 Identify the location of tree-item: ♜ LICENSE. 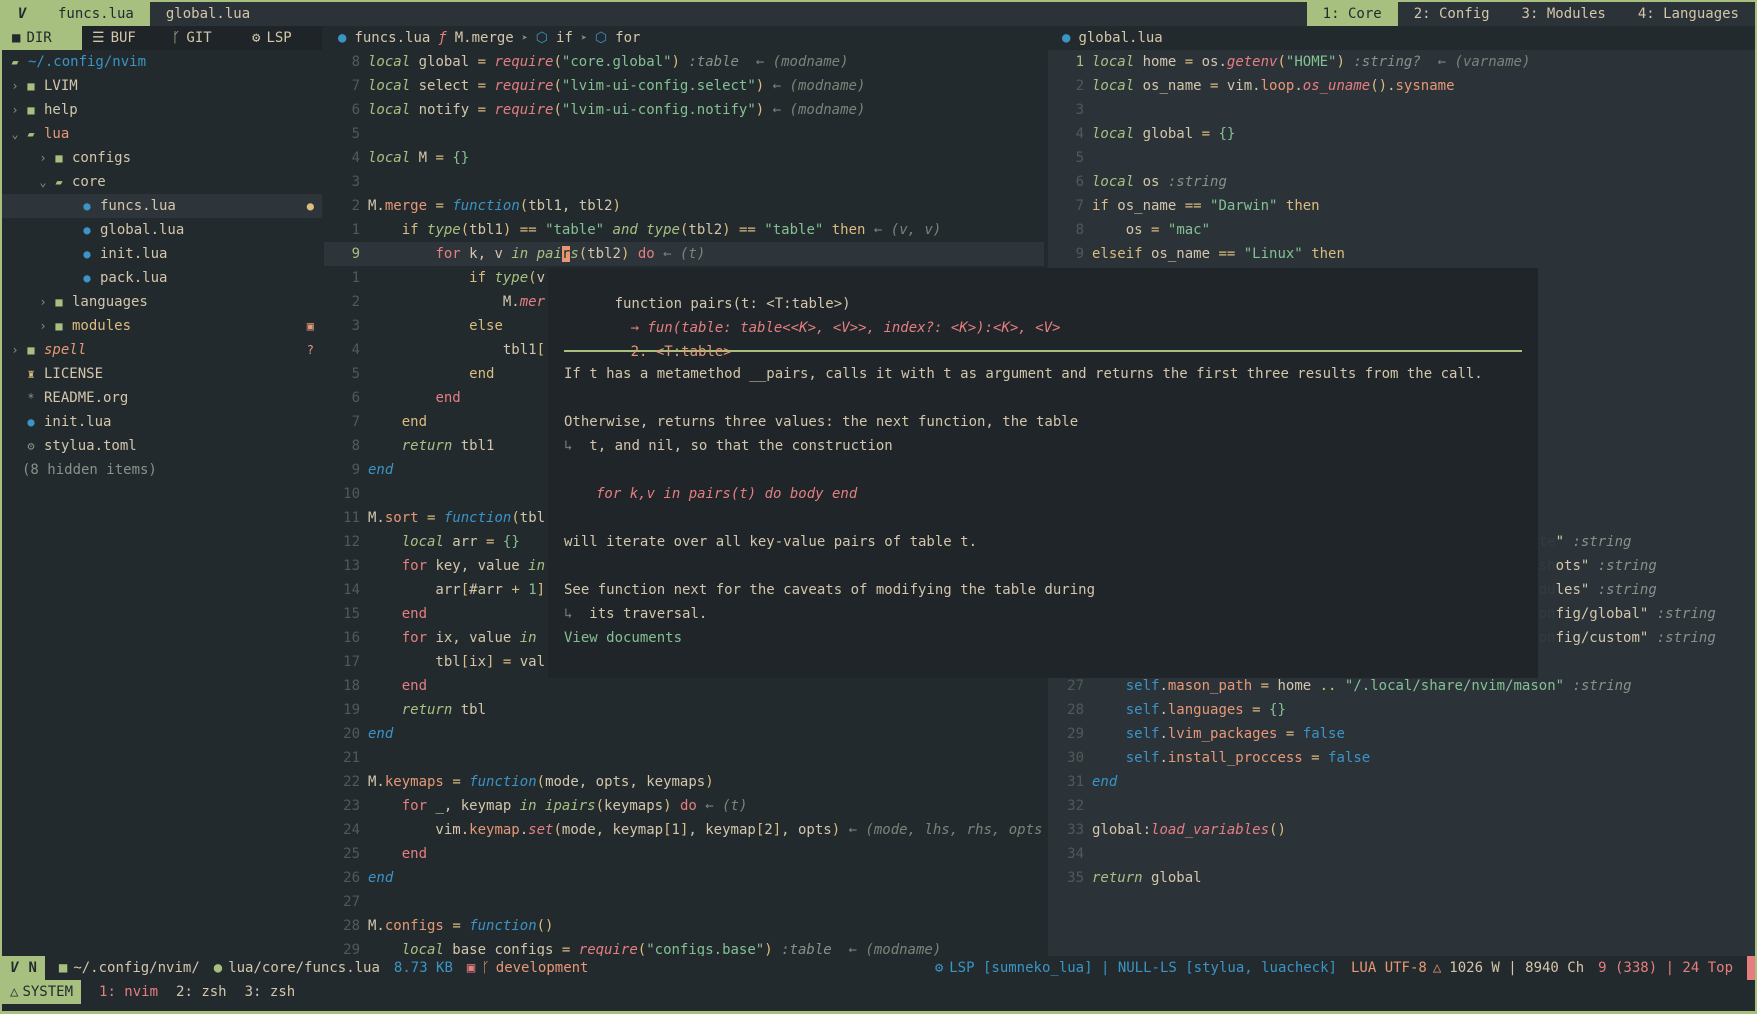
(162, 374).